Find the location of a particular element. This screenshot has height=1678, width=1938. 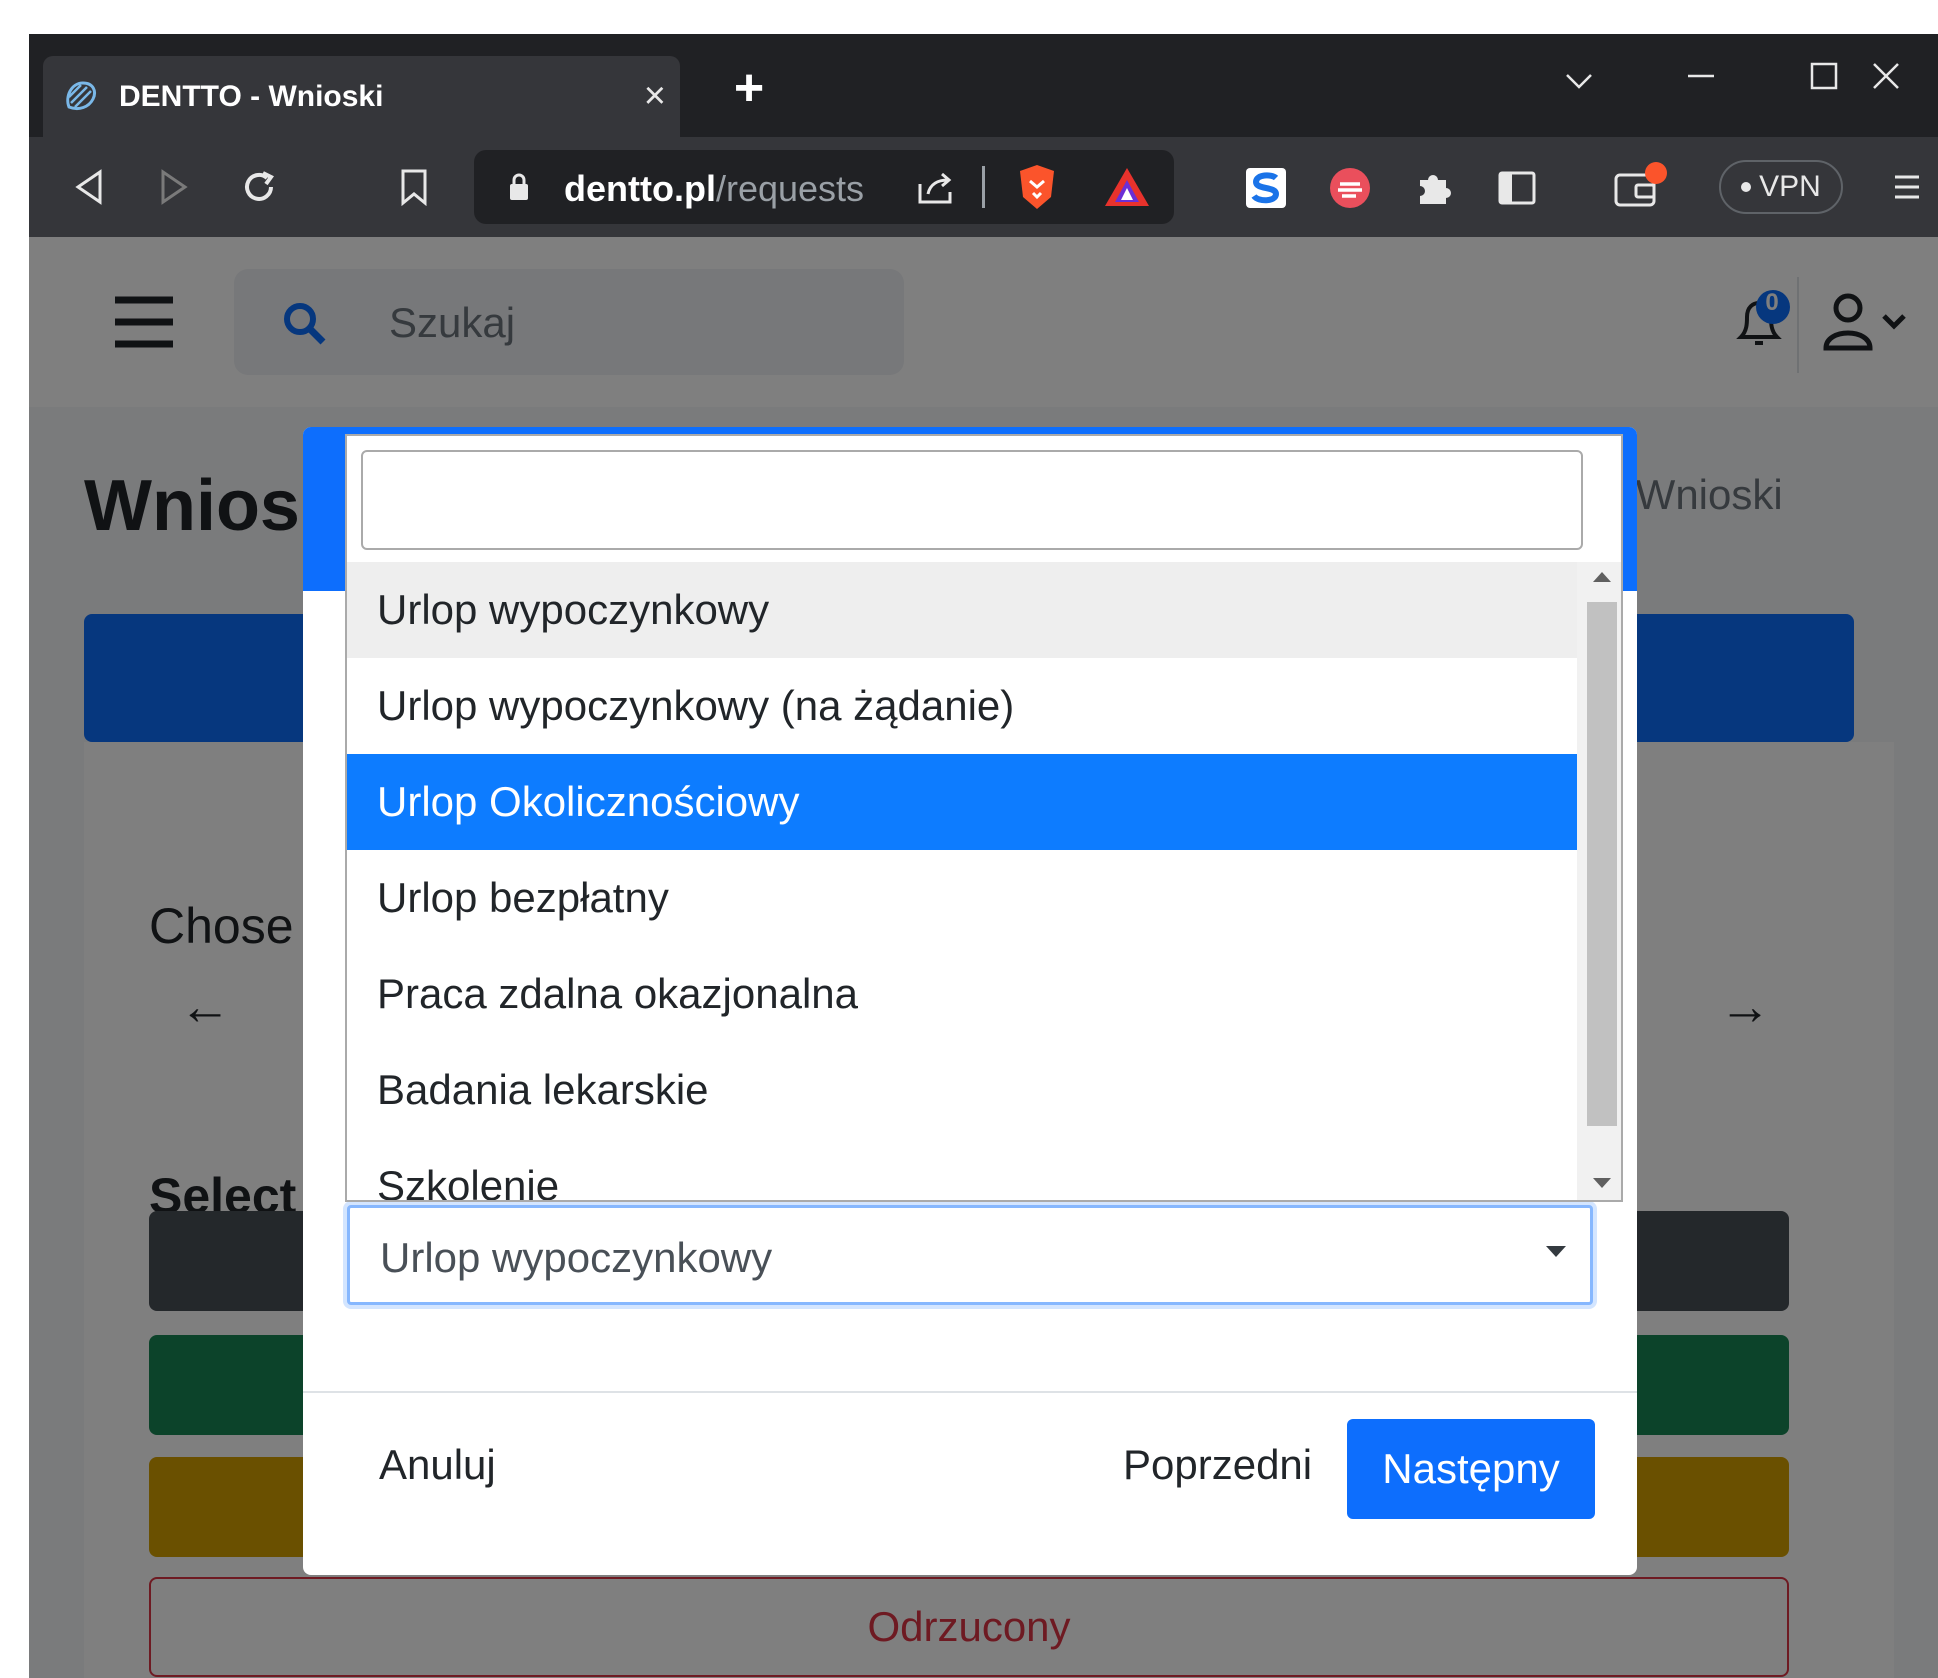

browser-toolbar: dentto.pl/requests VPN is located at coordinates (983, 187).